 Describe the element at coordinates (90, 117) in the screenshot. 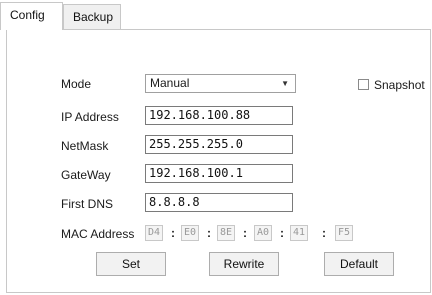

I see `ip-address-label: IP Address` at that location.